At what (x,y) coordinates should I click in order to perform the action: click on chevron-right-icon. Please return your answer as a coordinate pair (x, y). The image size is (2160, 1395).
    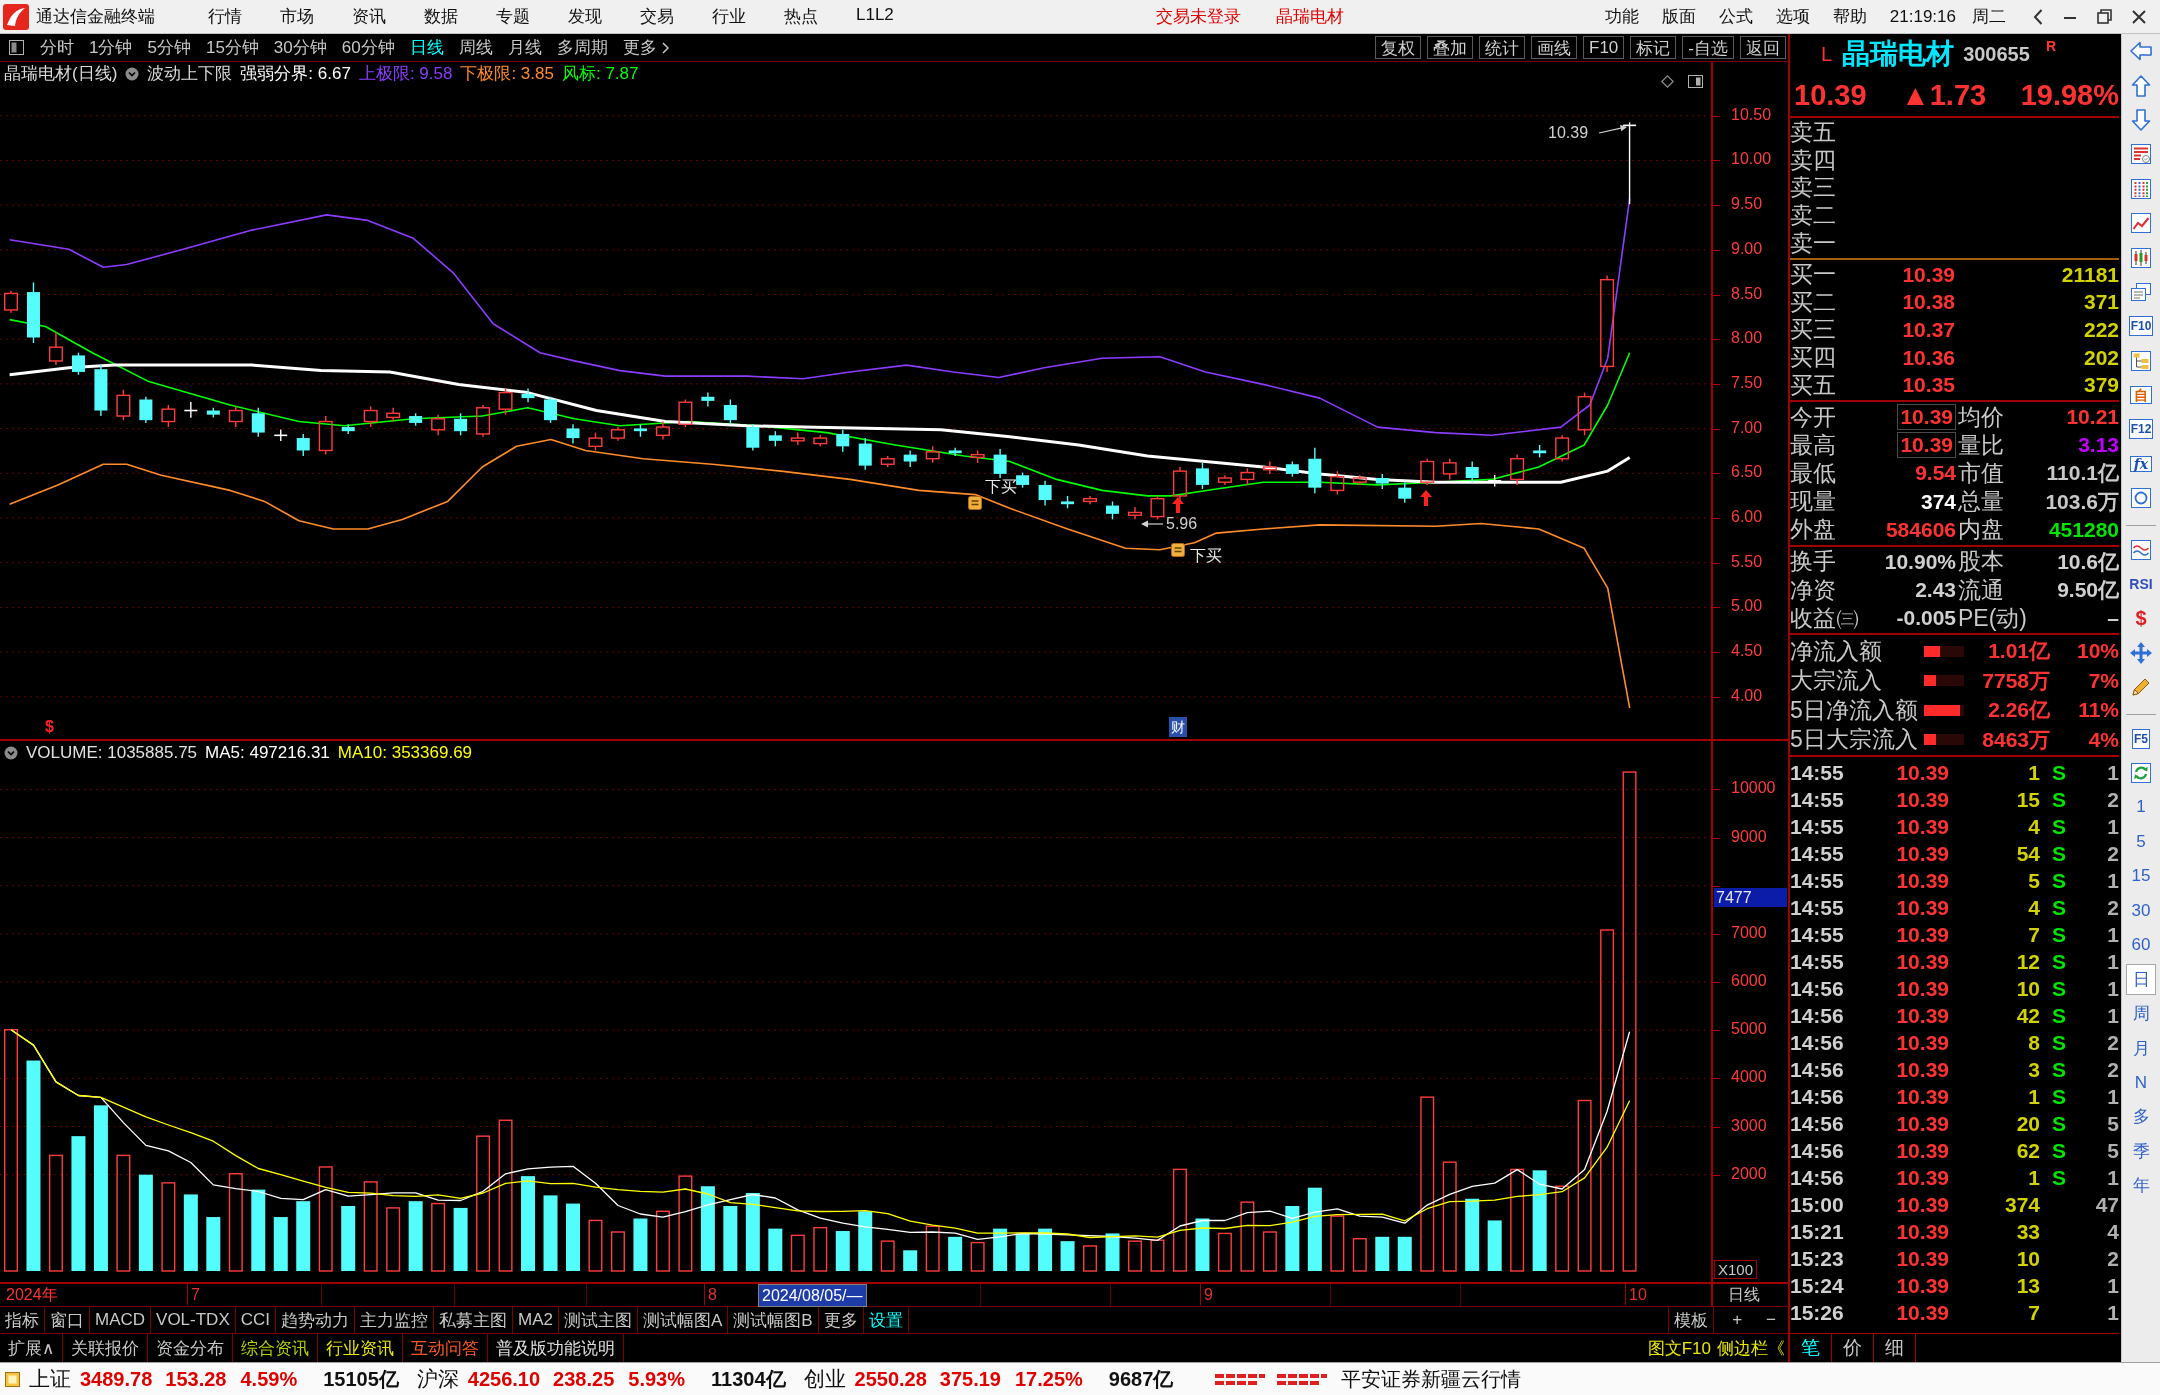
    Looking at the image, I should click on (665, 47).